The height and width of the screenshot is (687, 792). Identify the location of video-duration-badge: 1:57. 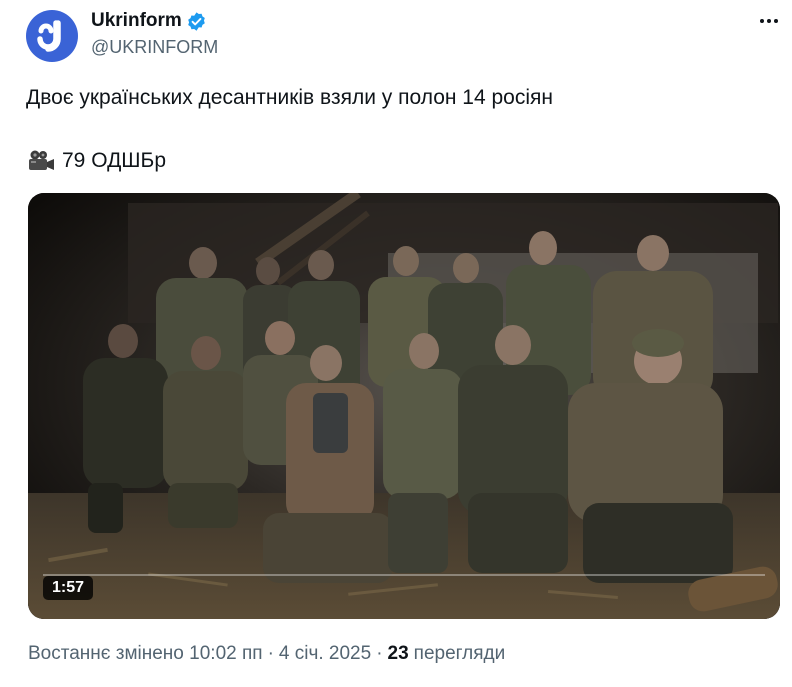
(68, 588).